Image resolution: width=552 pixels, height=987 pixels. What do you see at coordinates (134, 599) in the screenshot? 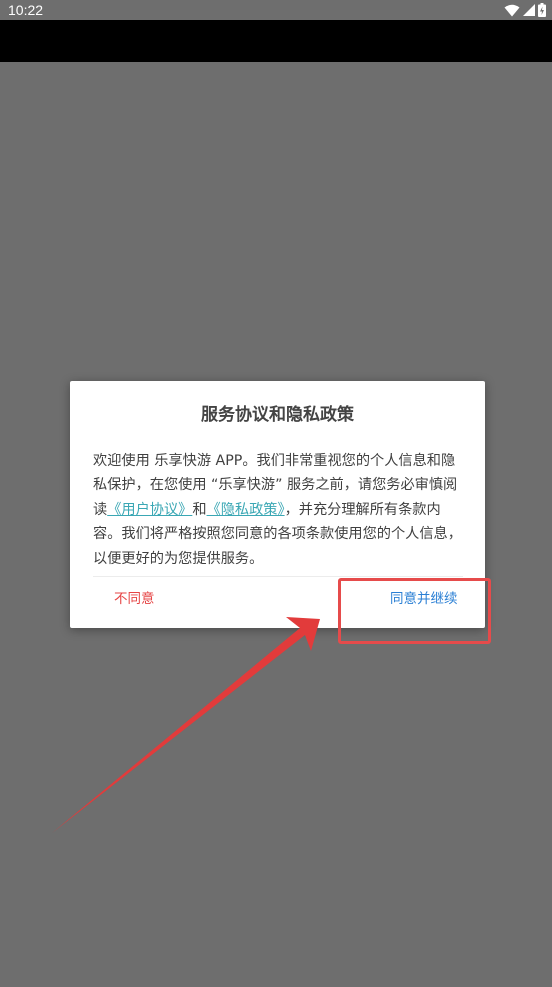
I see `disagree-button: 不同意` at bounding box center [134, 599].